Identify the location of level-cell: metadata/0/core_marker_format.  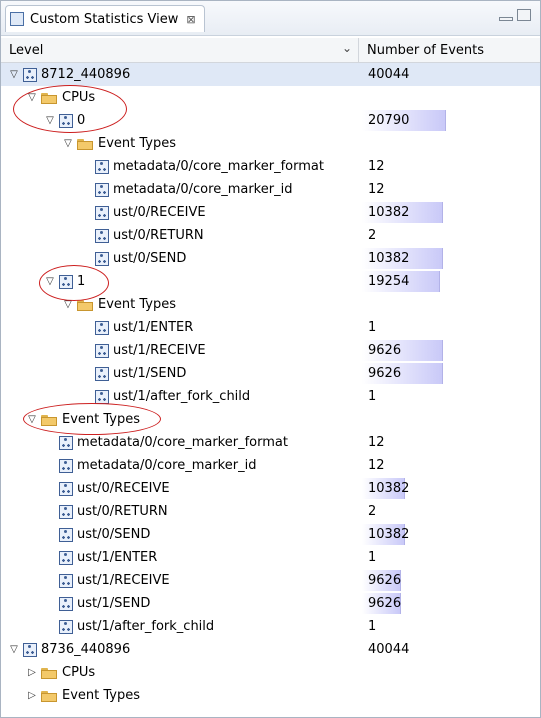
(162, 166).